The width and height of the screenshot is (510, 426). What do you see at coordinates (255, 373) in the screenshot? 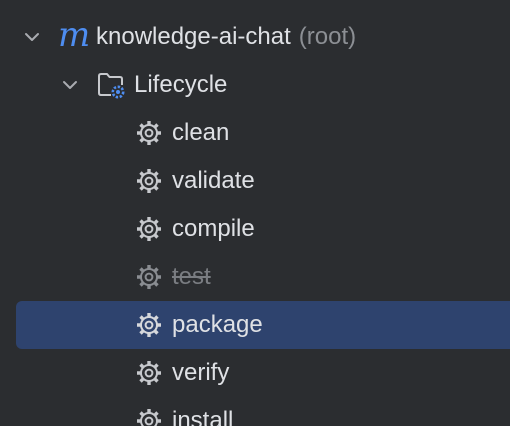
I see `tree-row-goal-verify: verify` at bounding box center [255, 373].